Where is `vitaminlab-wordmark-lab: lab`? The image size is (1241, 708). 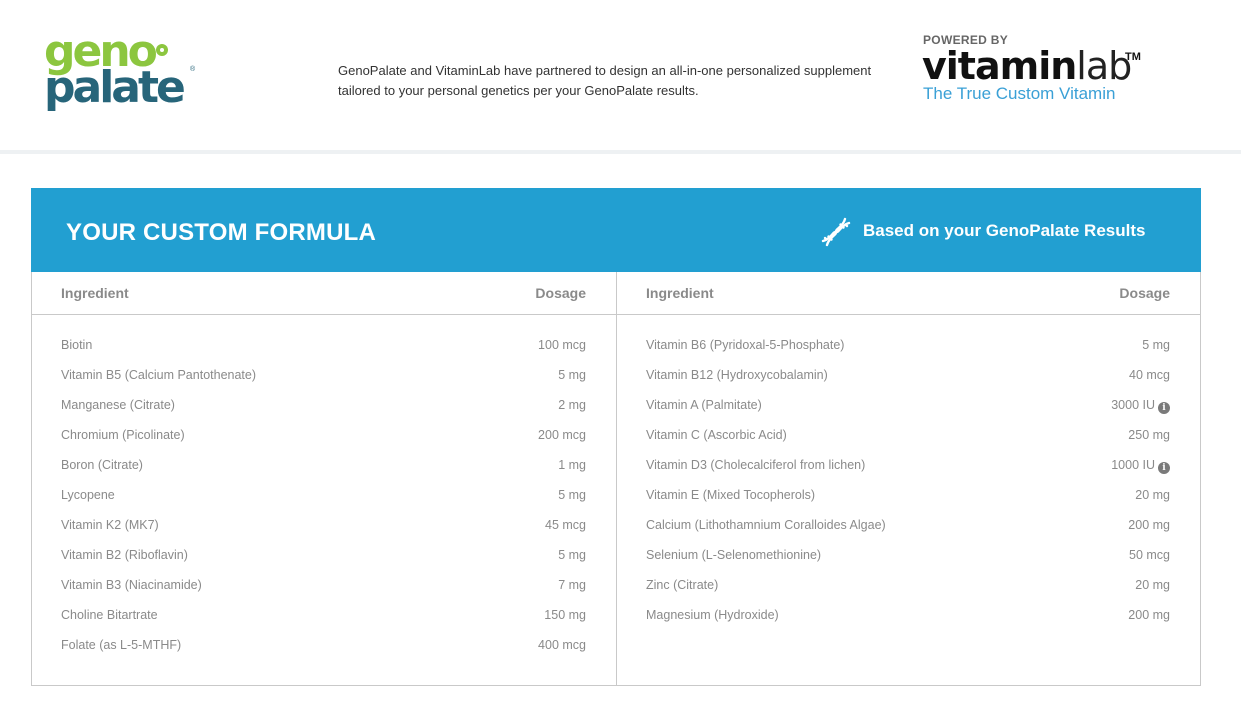
vitaminlab-wordmark-lab: lab is located at coordinates (1104, 66).